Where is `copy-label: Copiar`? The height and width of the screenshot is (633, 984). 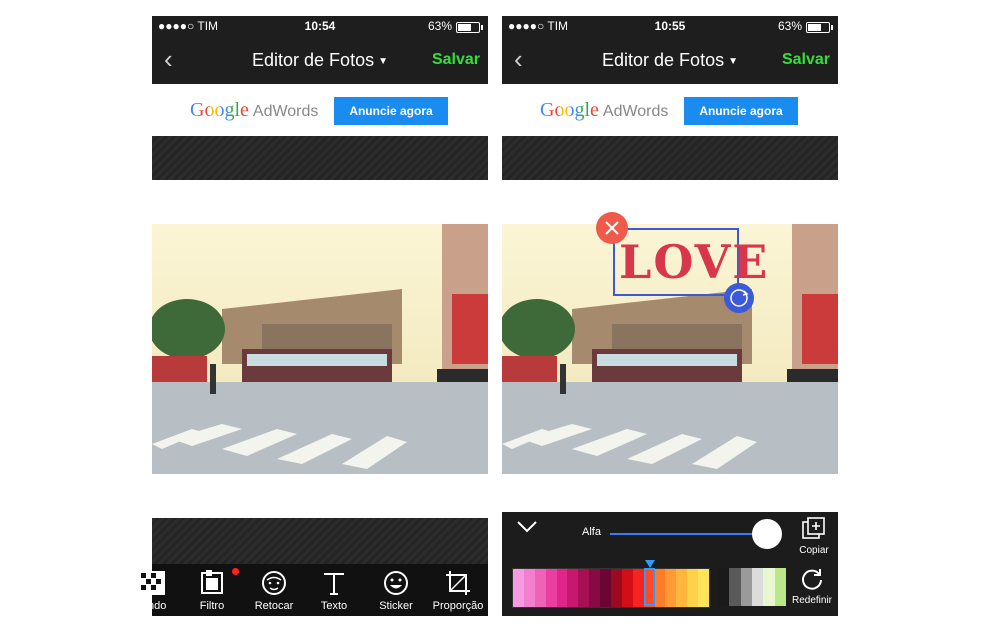
copy-label: Copiar is located at coordinates (814, 550).